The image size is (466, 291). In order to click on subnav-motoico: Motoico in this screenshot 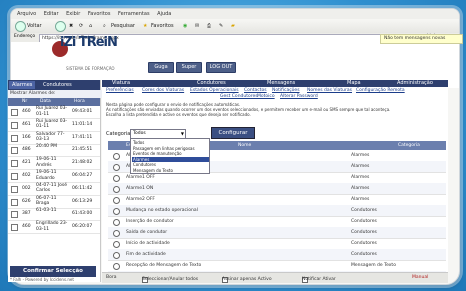, I will do `click(266, 96)`.